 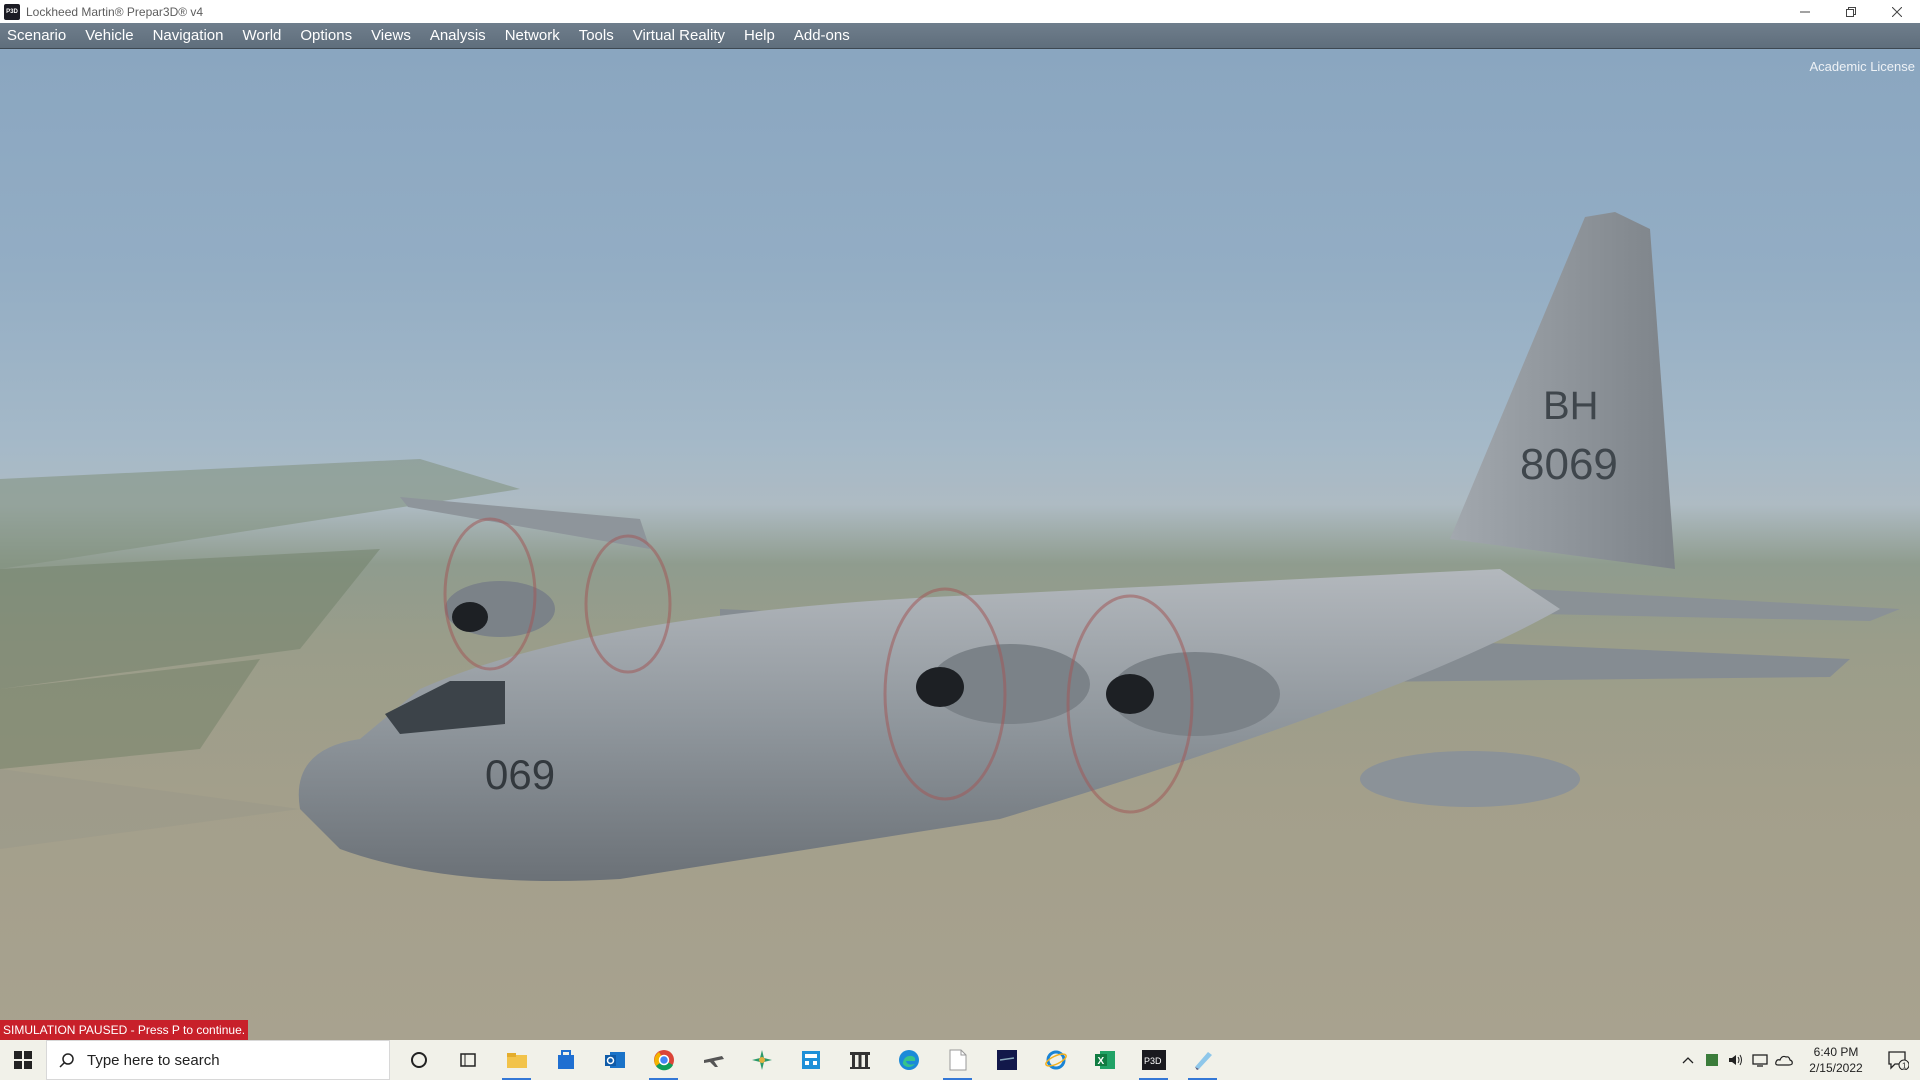 I want to click on flight-app-icon, so click(x=712, y=1060).